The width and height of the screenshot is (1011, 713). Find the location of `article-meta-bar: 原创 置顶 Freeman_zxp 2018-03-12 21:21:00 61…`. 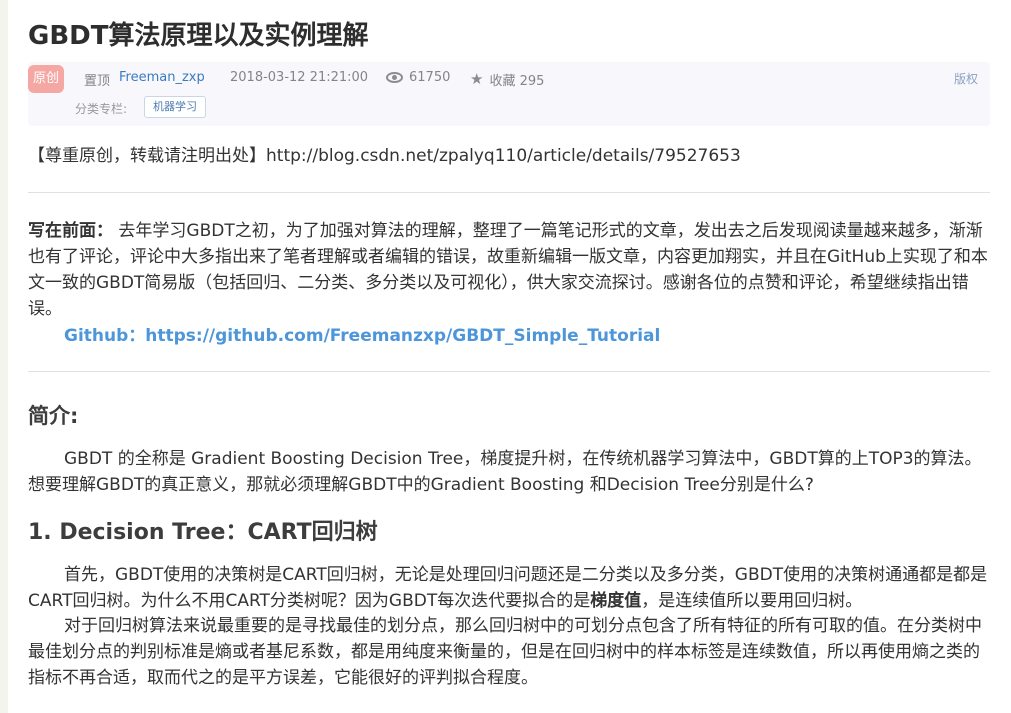

article-meta-bar: 原创 置顶 Freeman_zxp 2018-03-12 21:21:00 61… is located at coordinates (509, 94).